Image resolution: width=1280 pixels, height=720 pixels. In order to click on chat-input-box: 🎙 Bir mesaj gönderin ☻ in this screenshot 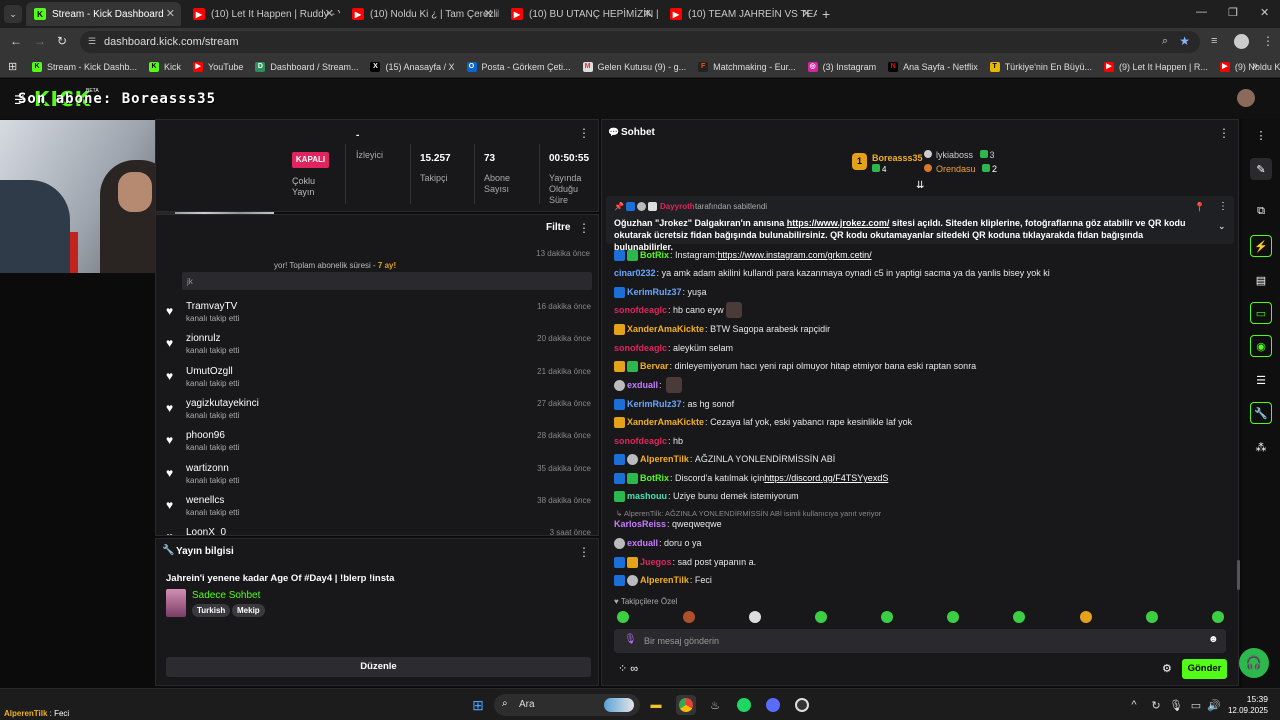, I will do `click(920, 641)`.